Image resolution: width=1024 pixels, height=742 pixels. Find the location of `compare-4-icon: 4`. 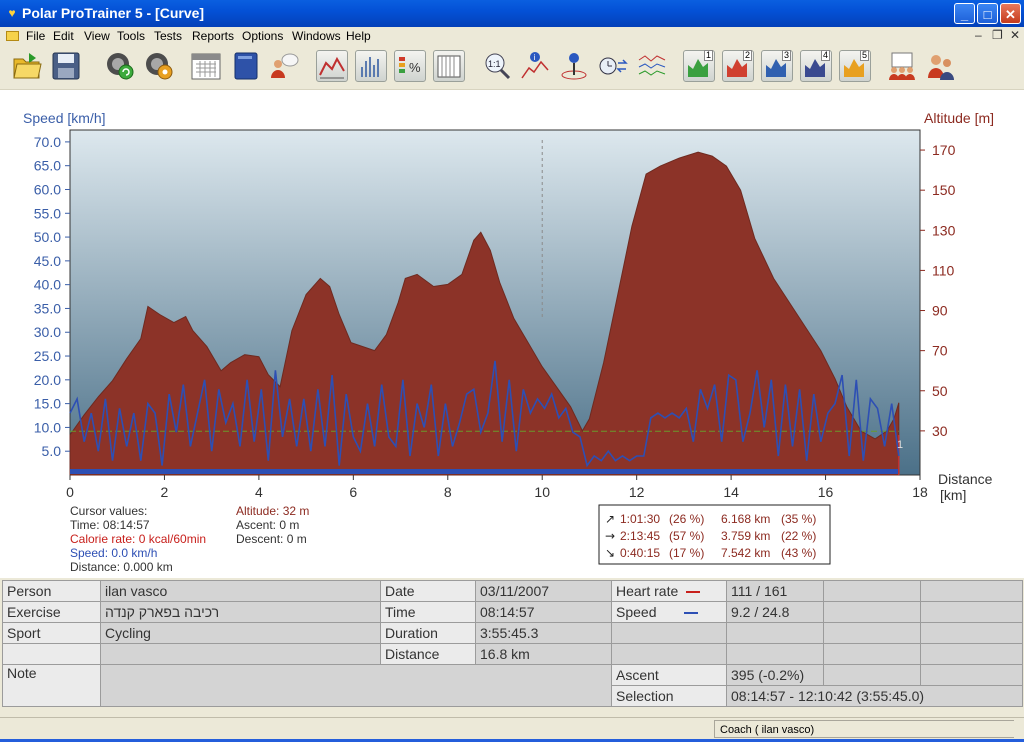

compare-4-icon: 4 is located at coordinates (816, 66).